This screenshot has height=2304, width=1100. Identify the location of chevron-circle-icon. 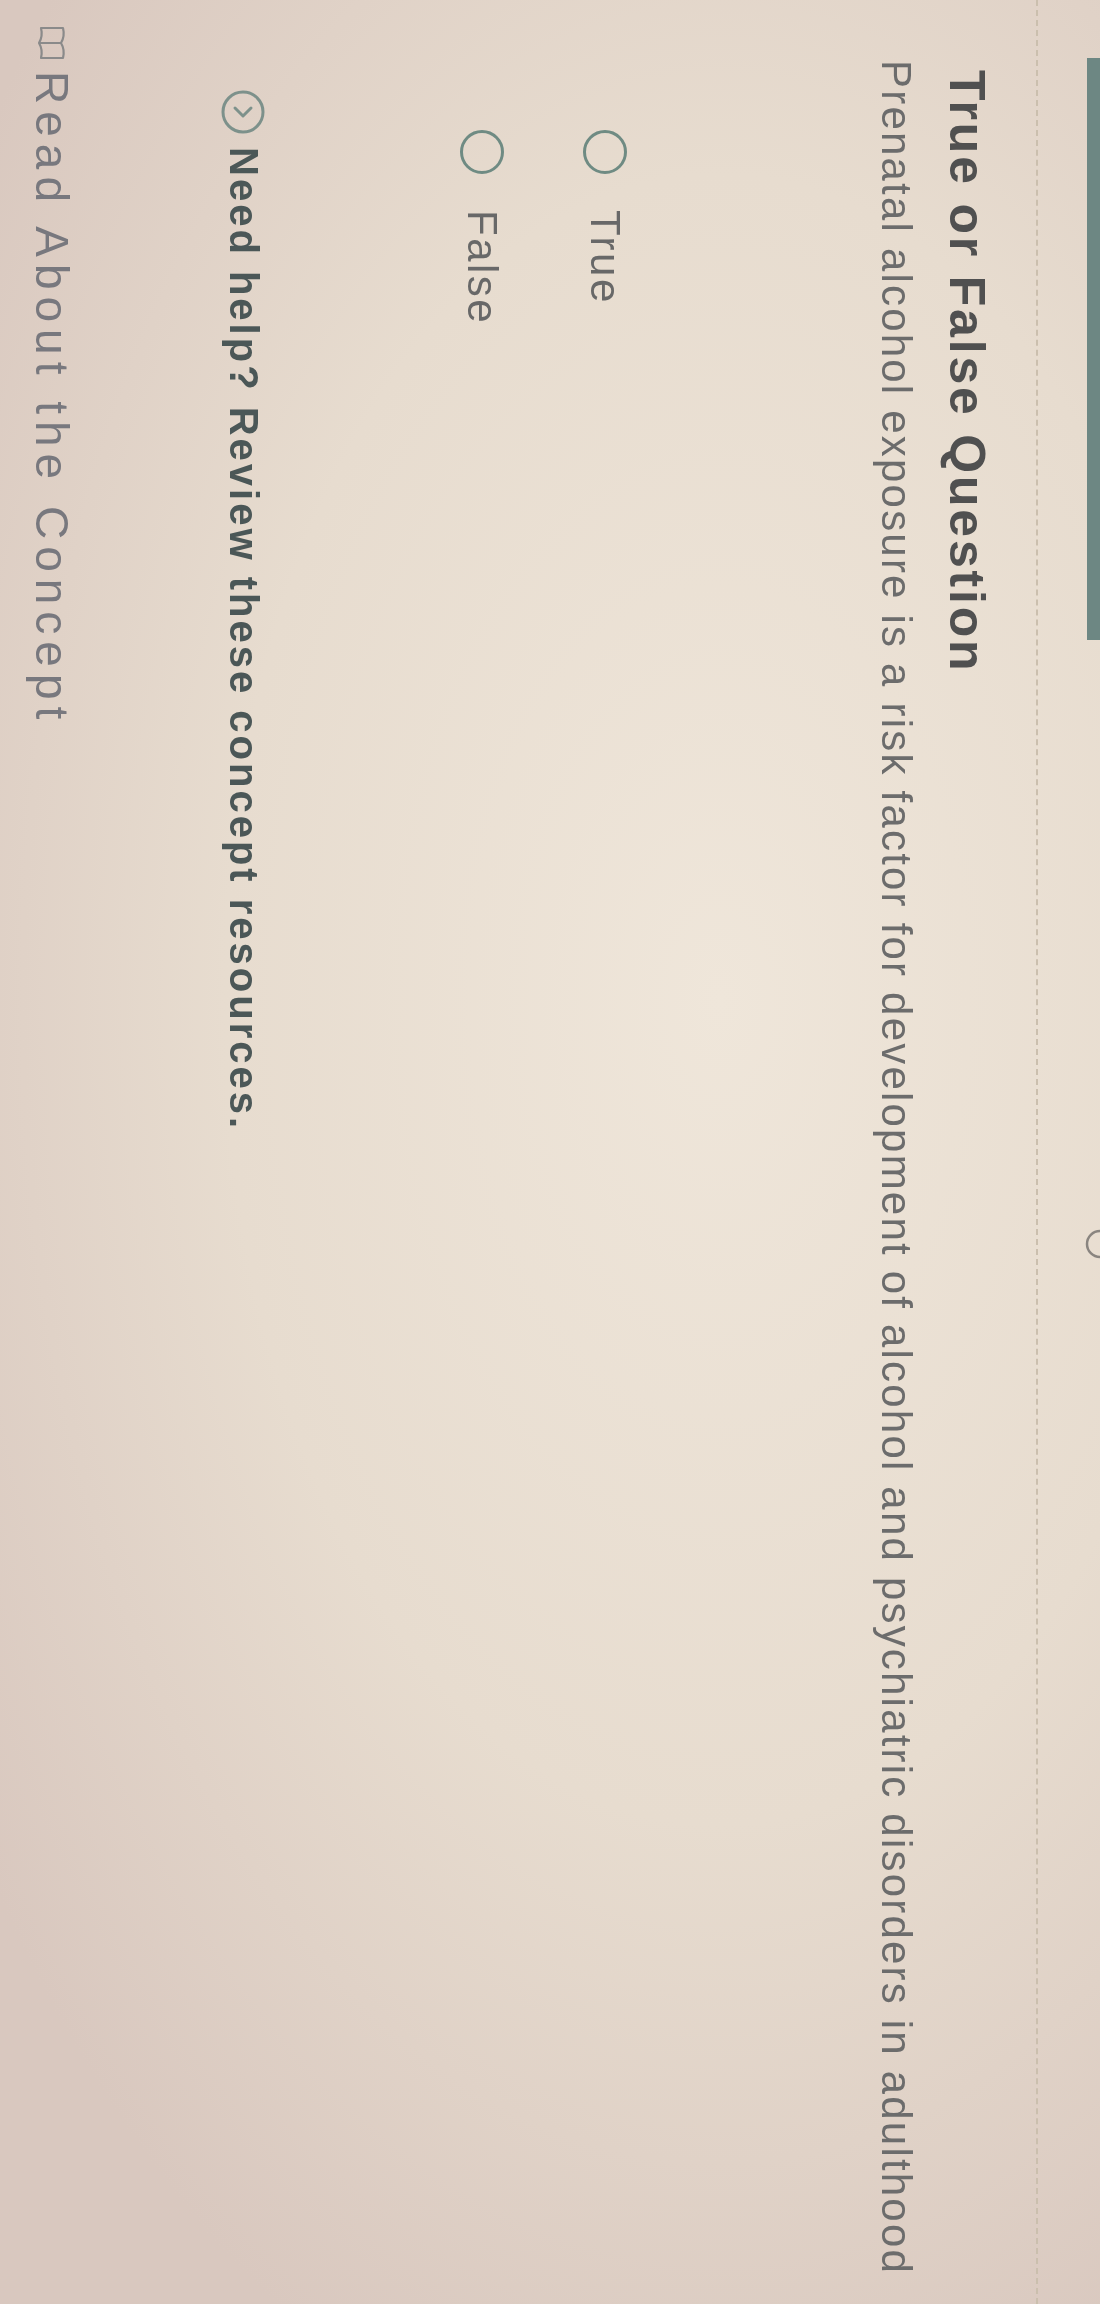
(243, 112).